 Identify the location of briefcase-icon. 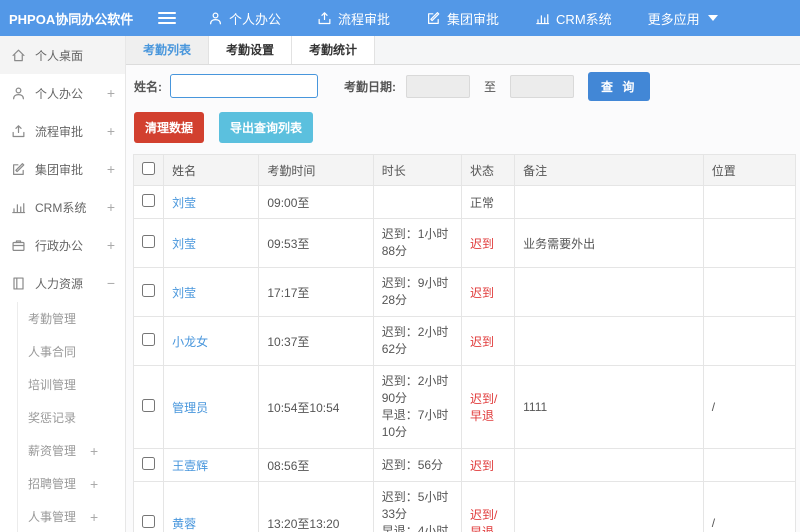
(18, 245).